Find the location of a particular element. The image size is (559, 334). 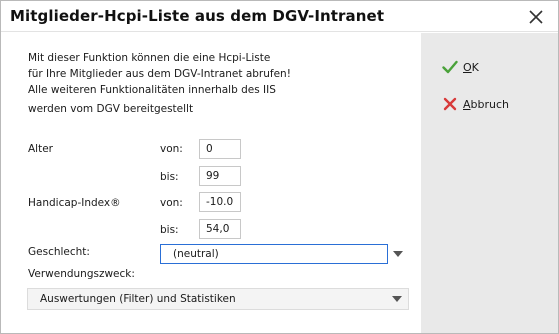

close-icon is located at coordinates (536, 16).